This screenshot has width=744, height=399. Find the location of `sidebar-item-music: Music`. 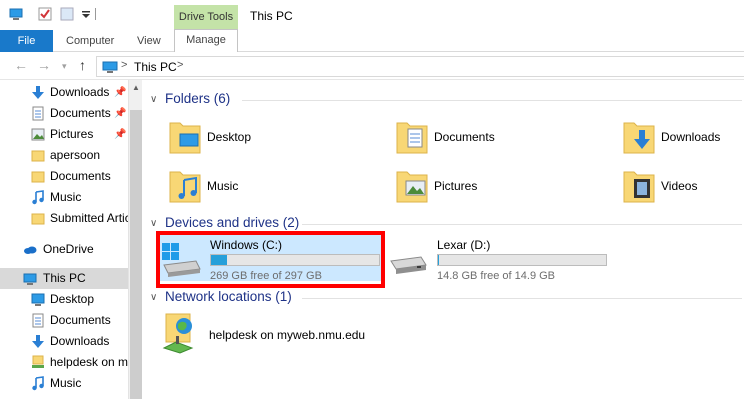

sidebar-item-music: Music is located at coordinates (64, 197).